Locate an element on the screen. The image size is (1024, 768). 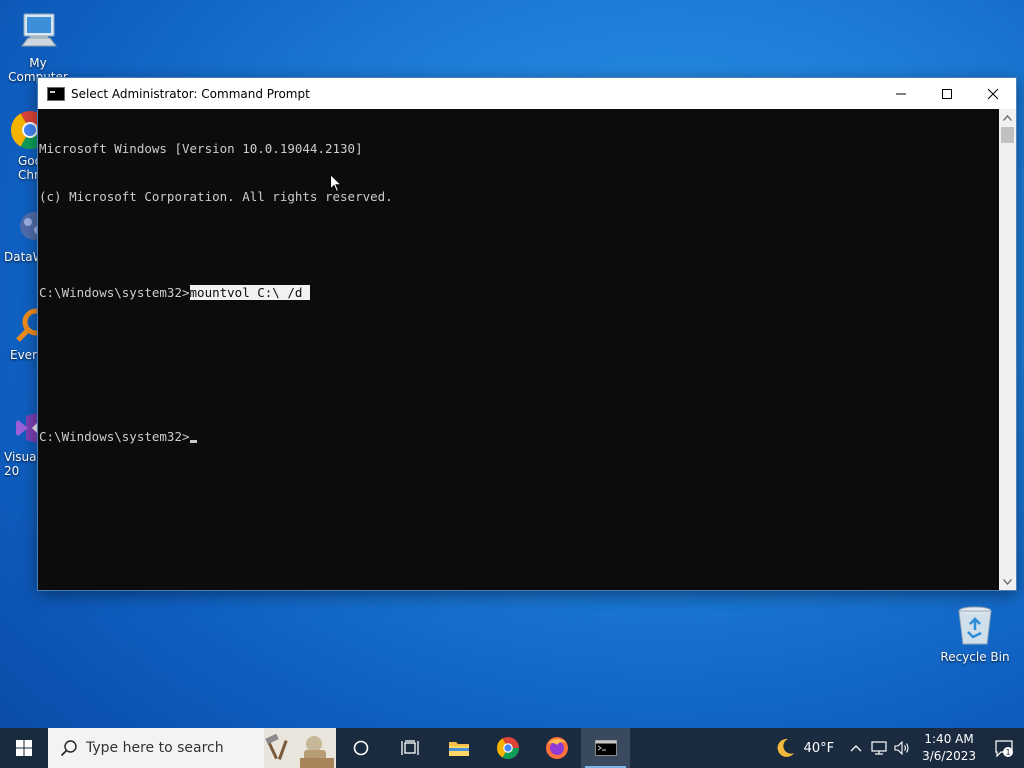
maximize-icon is located at coordinates (947, 93).